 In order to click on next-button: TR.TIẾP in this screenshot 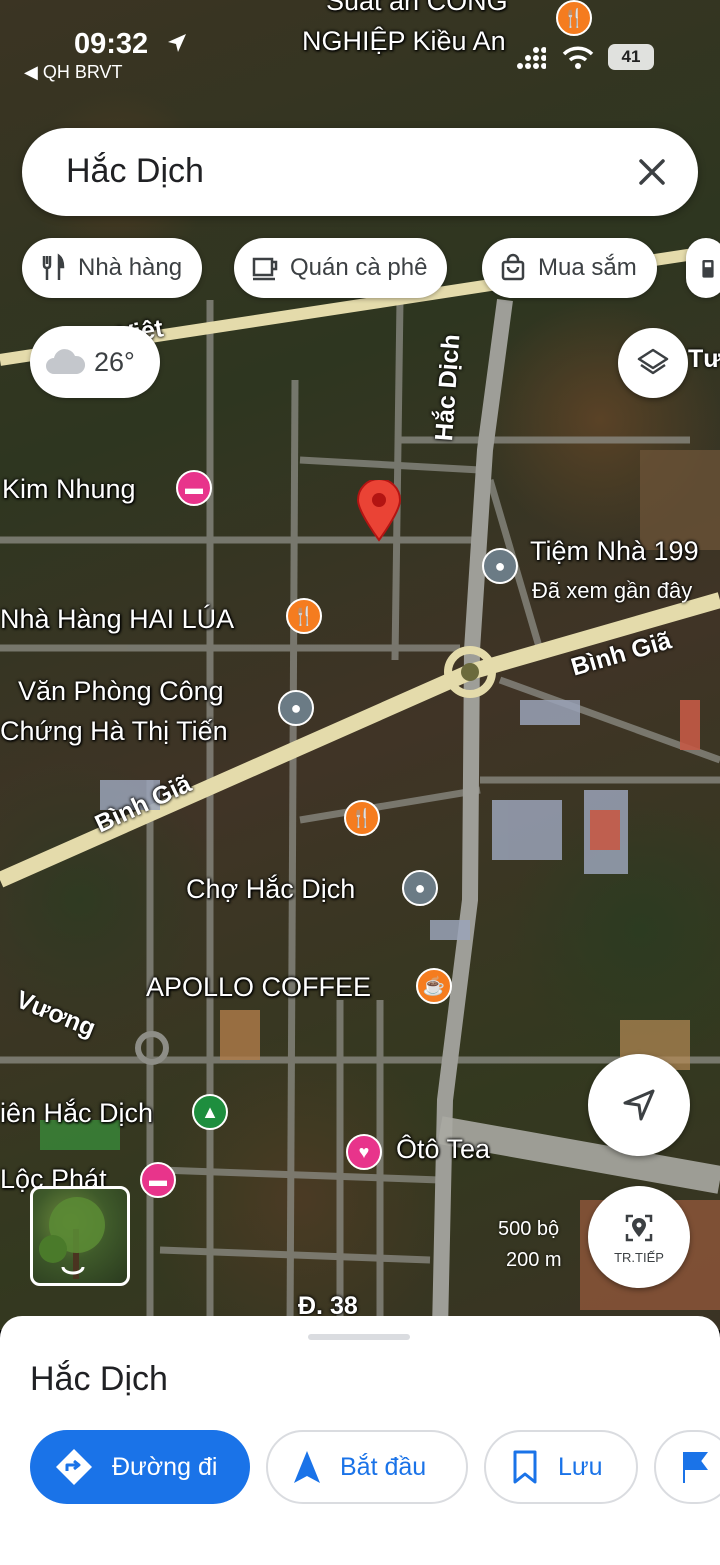, I will do `click(639, 1237)`.